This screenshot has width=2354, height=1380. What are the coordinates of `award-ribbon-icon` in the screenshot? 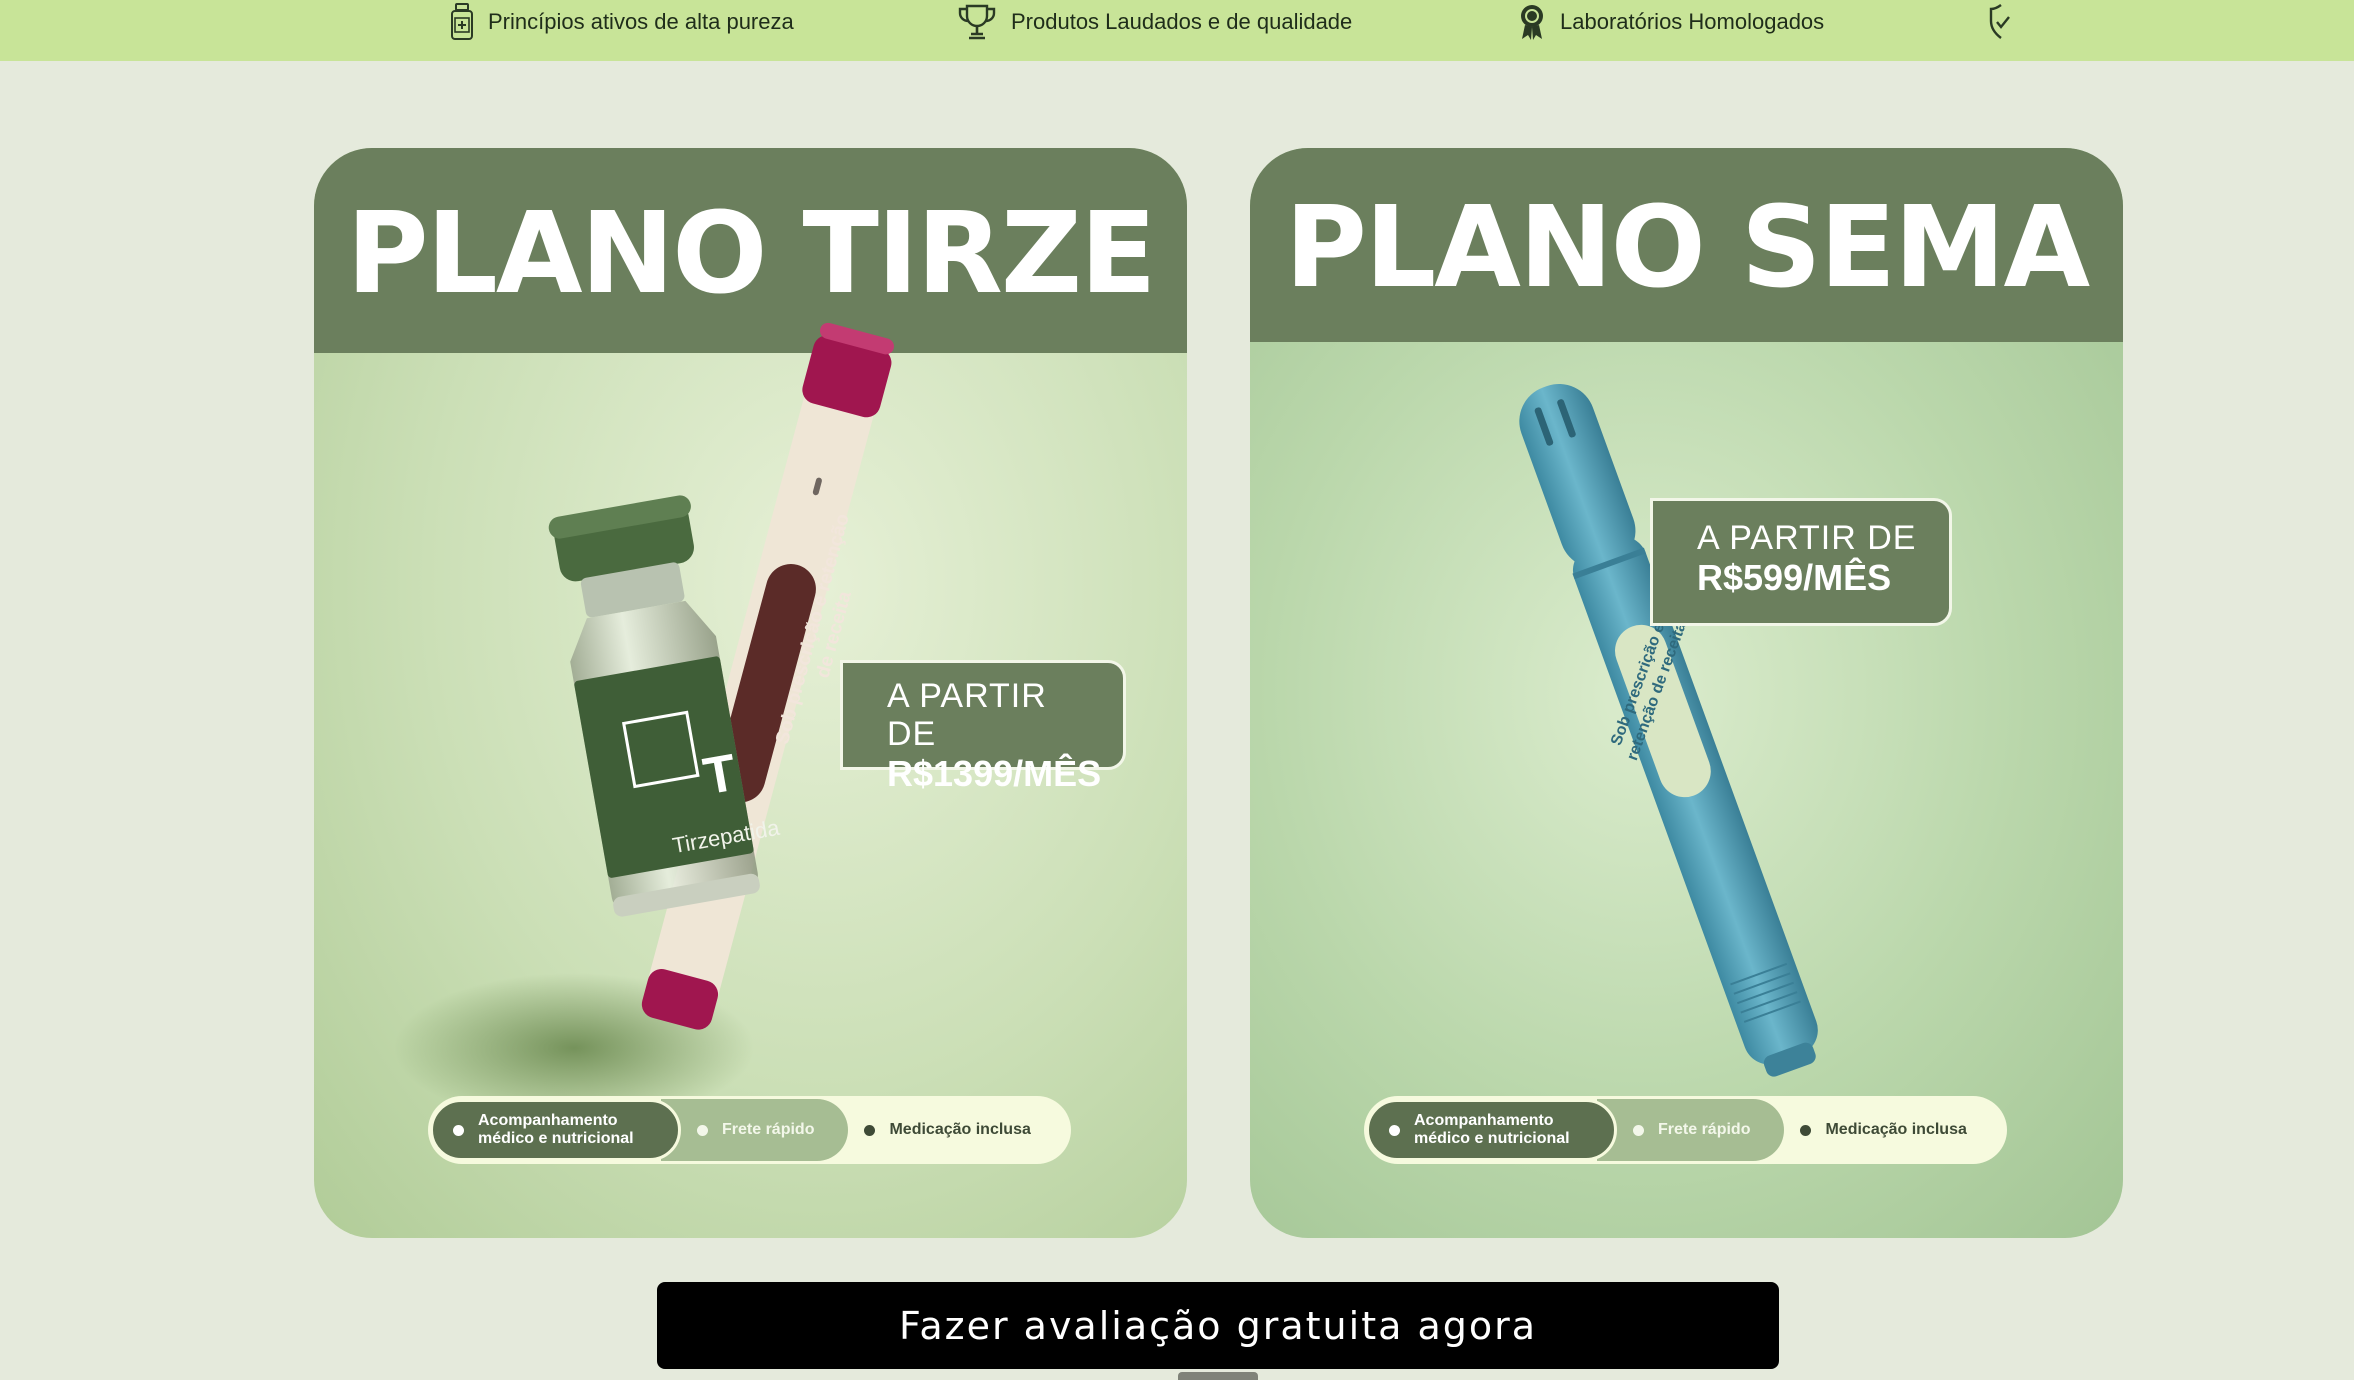 It's located at (1532, 22).